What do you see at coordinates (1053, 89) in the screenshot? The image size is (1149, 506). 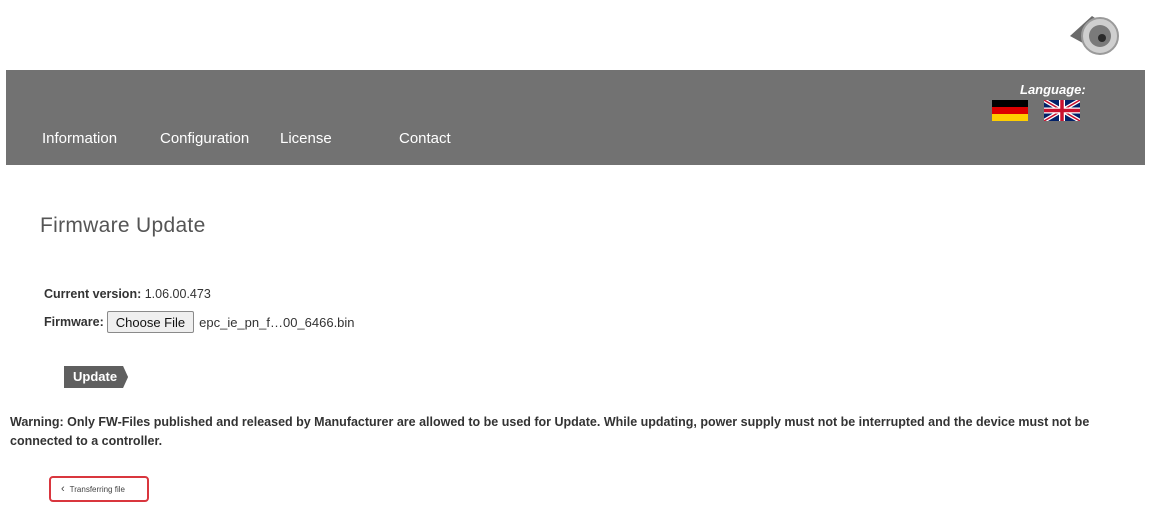 I see `language-label: Language:` at bounding box center [1053, 89].